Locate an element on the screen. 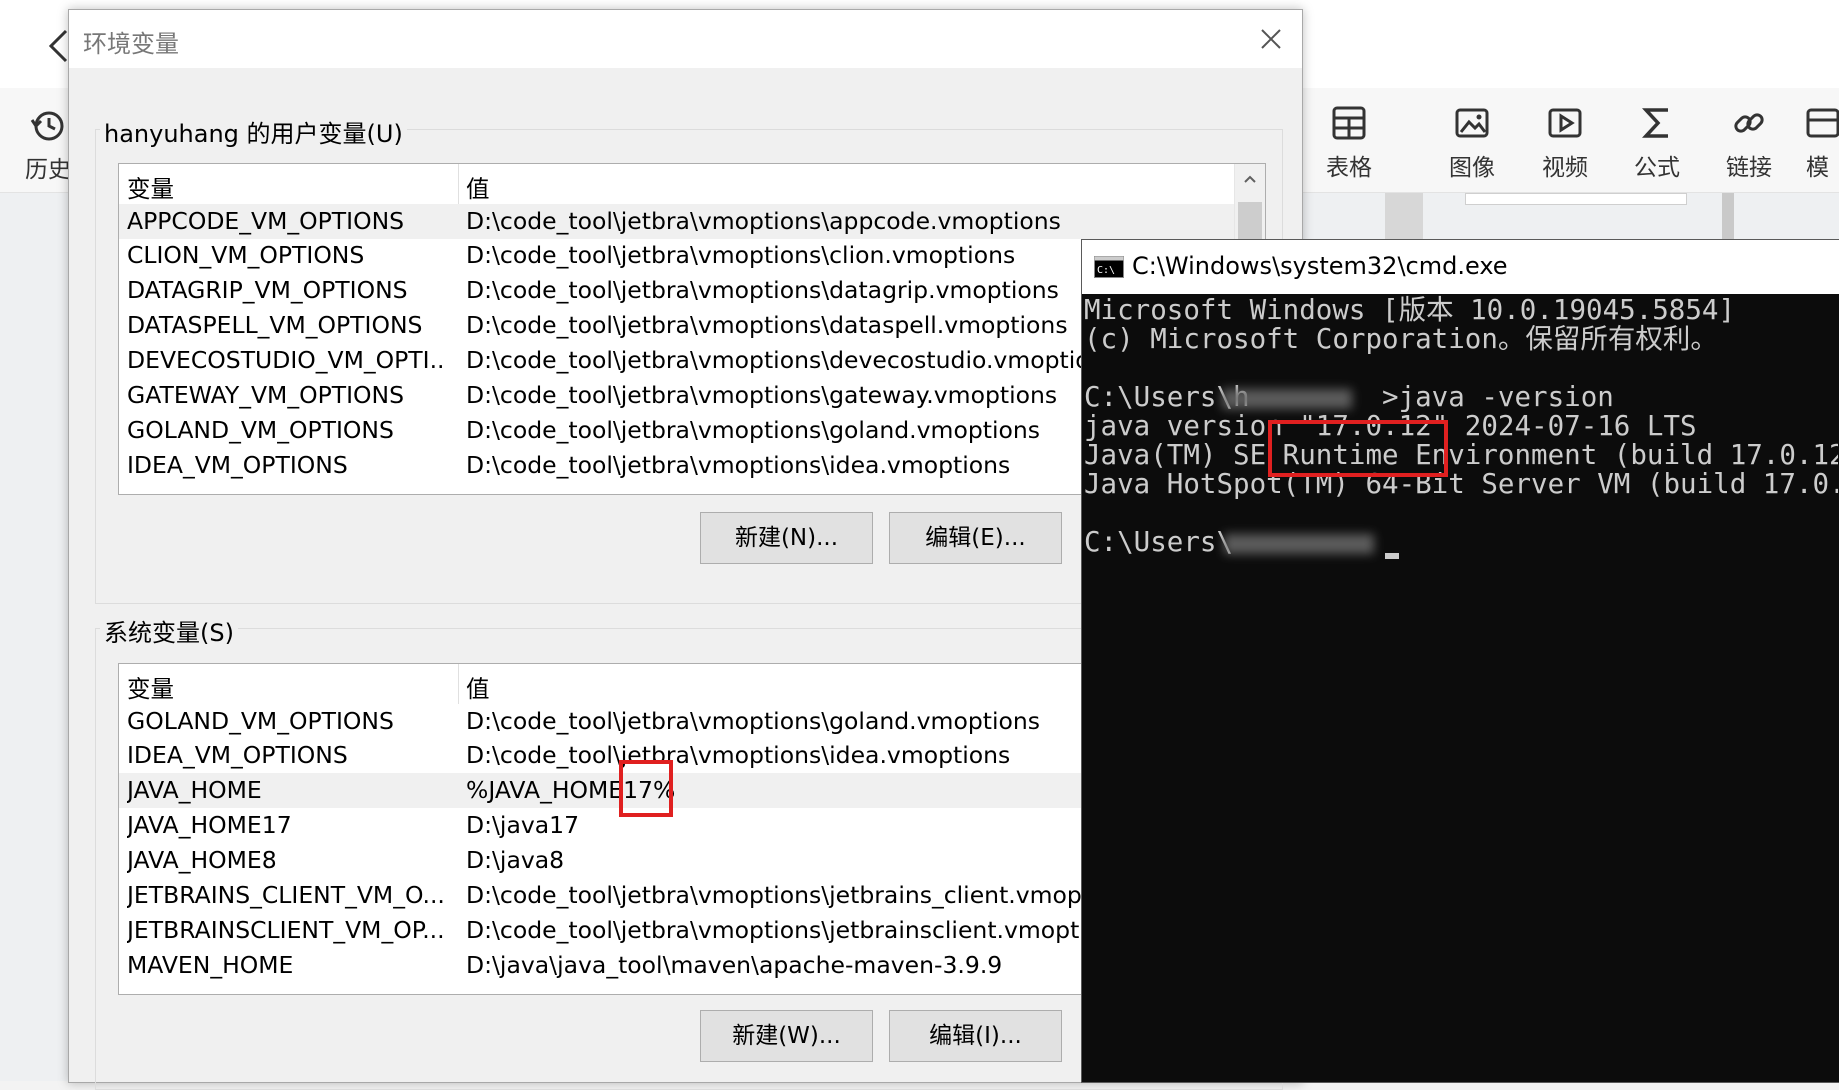 Image resolution: width=1839 pixels, height=1090 pixels. tool-formula-label: 公式 is located at coordinates (1657, 168).